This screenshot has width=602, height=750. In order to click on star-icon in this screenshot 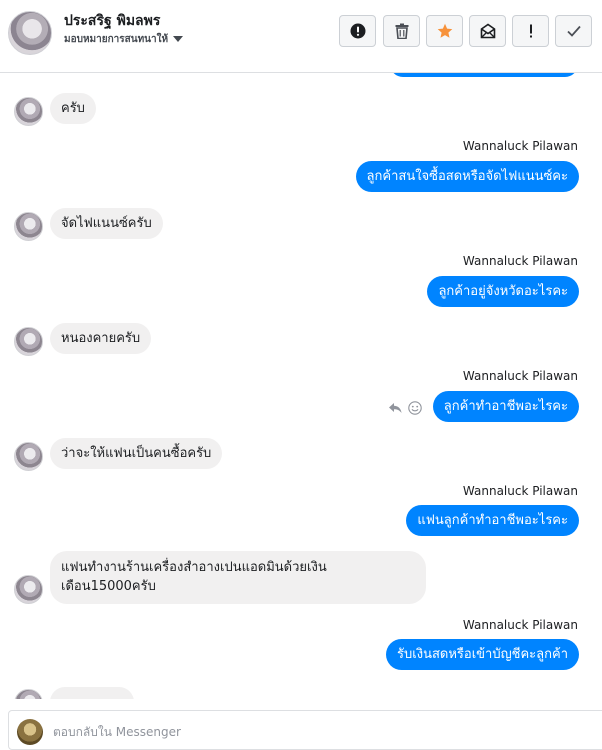, I will do `click(444, 30)`.